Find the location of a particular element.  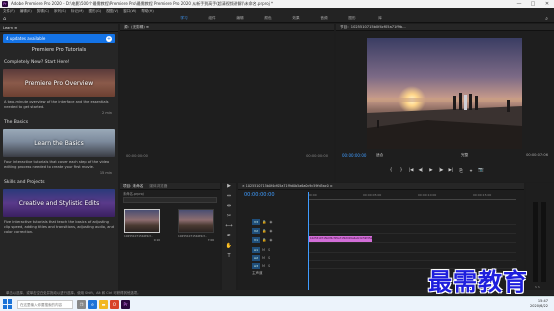

updates-available-banner: 4 updates available + is located at coordinates (59, 38).